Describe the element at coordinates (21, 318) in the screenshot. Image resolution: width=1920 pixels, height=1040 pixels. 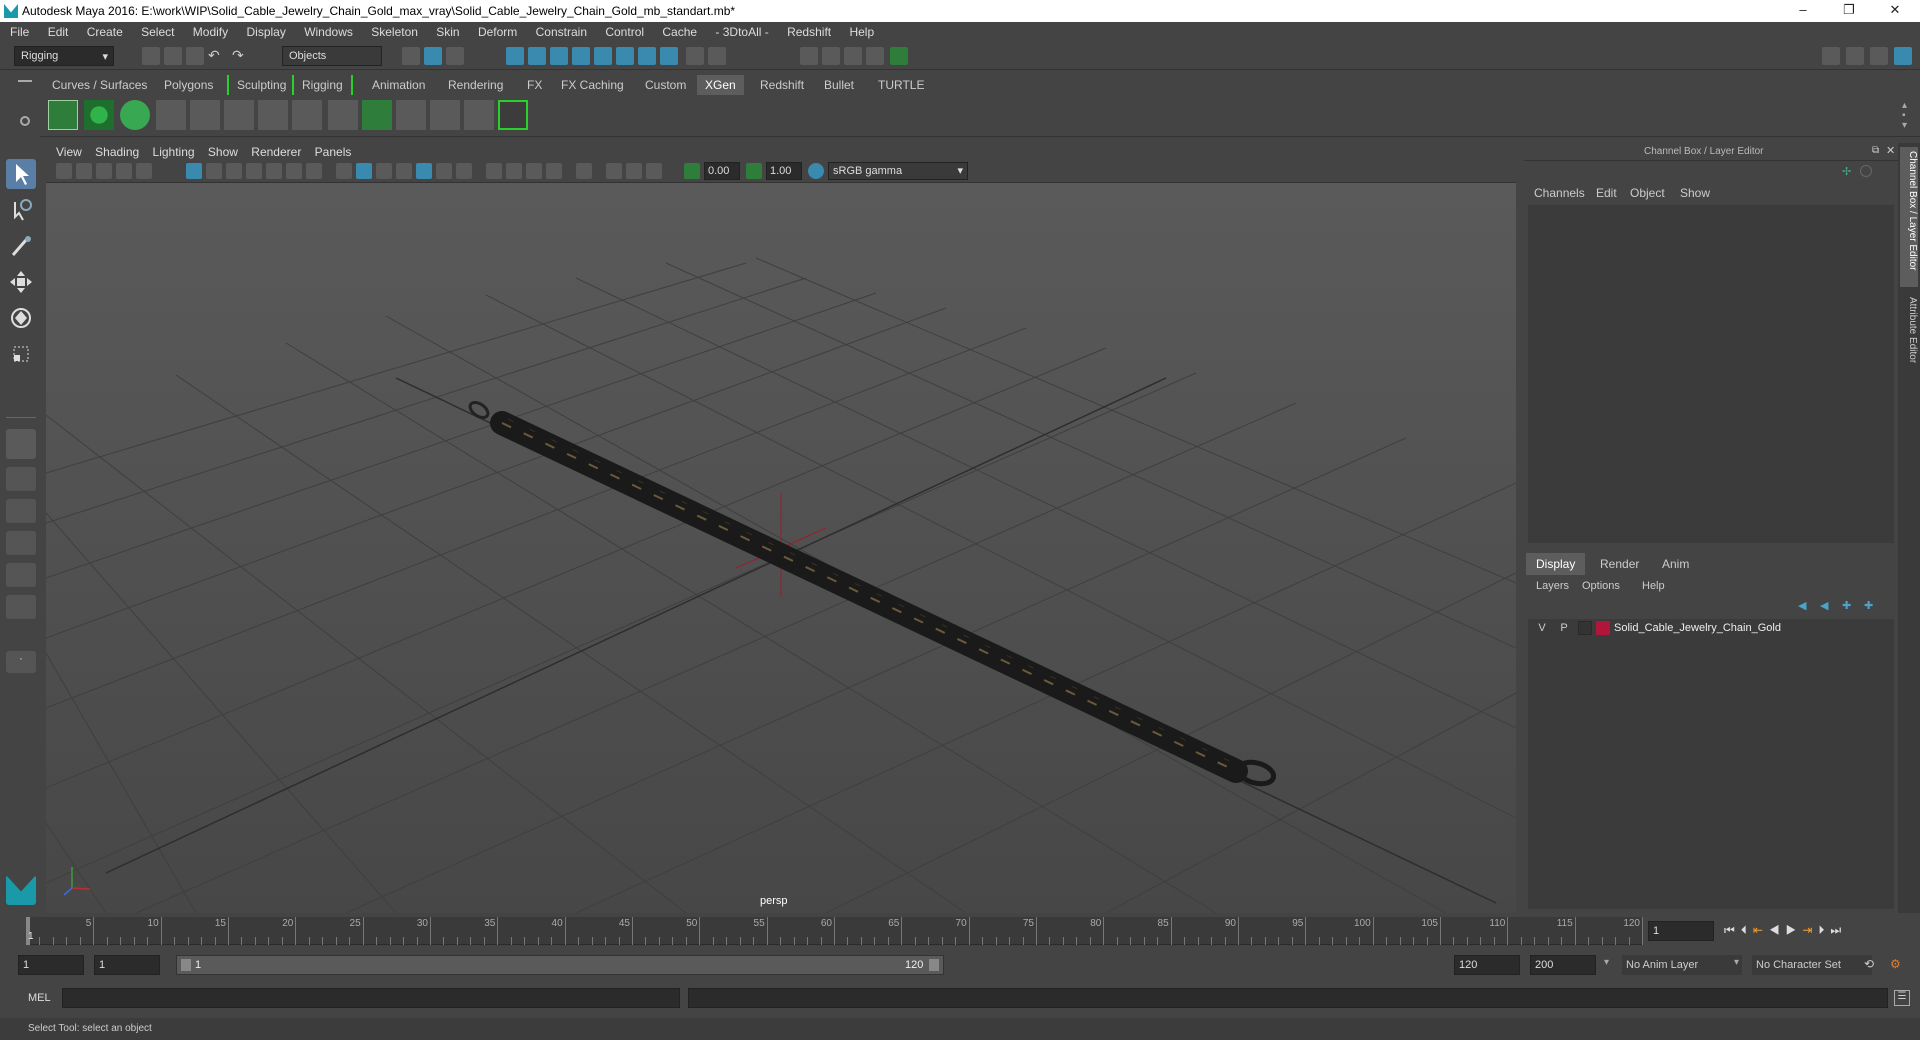
I see `rotate-tool-icon` at that location.